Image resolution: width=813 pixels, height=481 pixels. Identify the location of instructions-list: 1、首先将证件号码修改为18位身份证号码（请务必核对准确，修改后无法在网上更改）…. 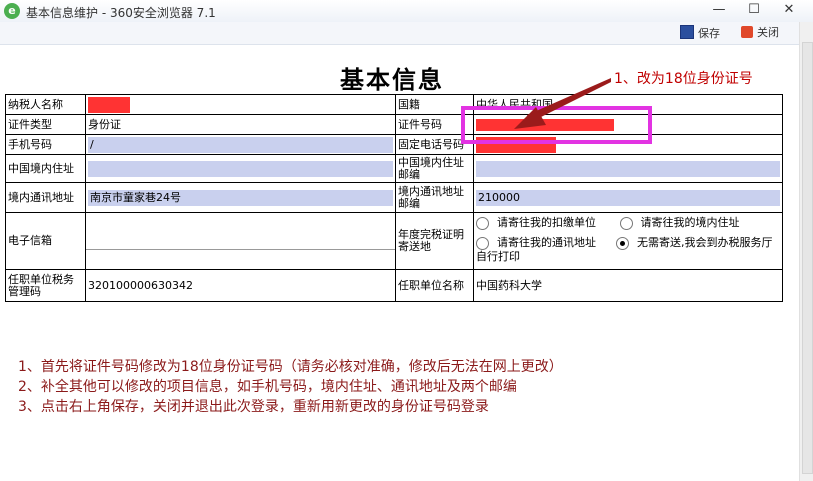
(290, 387).